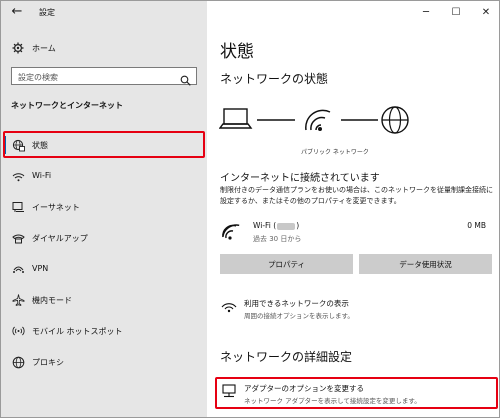 This screenshot has height=418, width=500. I want to click on page-title: 状態, so click(237, 52).